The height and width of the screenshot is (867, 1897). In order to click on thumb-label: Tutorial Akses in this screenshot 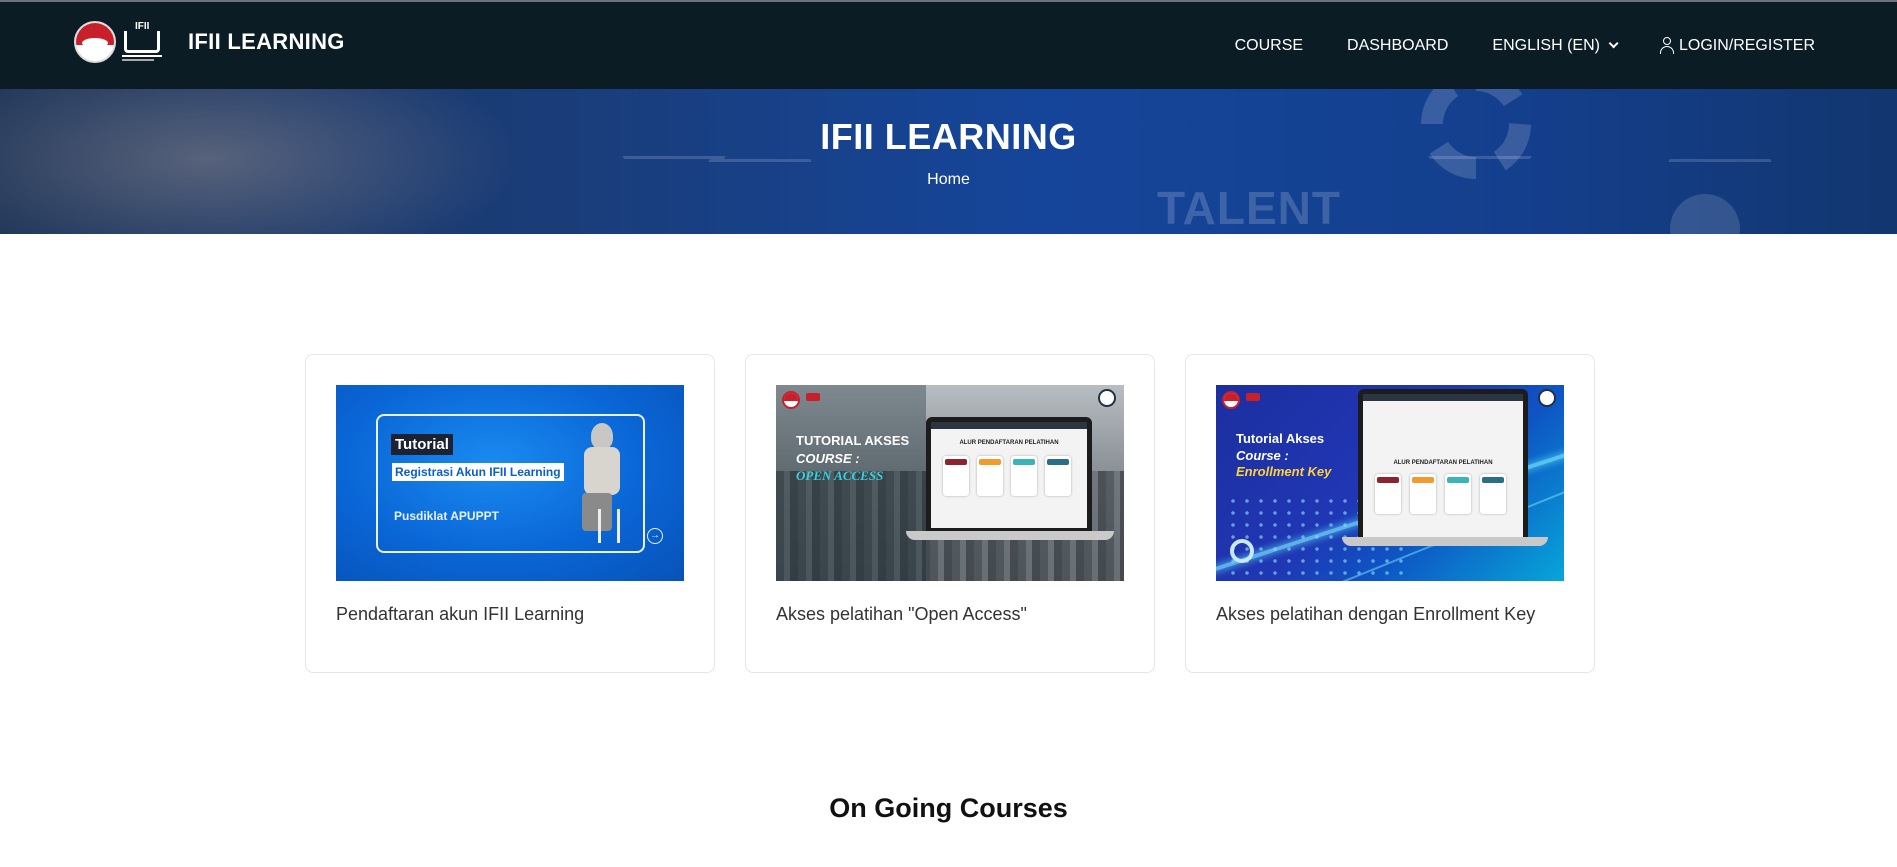, I will do `click(1280, 438)`.